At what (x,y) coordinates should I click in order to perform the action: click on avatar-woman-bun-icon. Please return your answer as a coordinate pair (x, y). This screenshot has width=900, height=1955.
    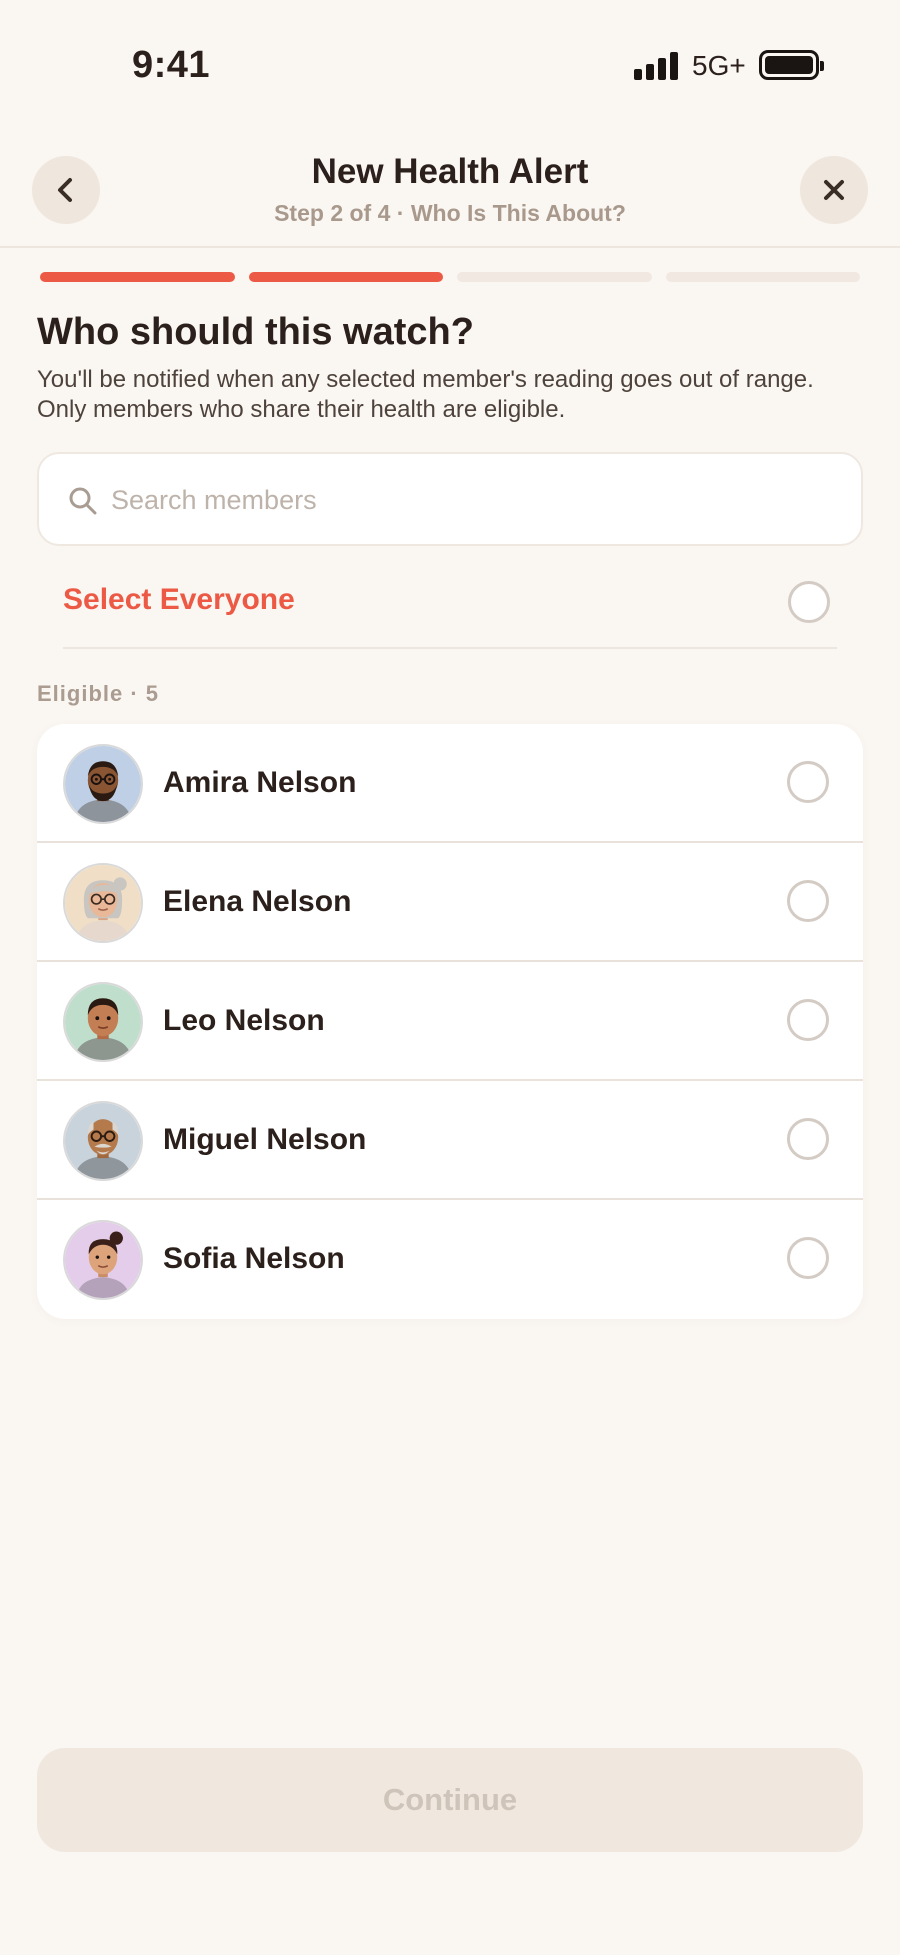
    Looking at the image, I should click on (103, 1260).